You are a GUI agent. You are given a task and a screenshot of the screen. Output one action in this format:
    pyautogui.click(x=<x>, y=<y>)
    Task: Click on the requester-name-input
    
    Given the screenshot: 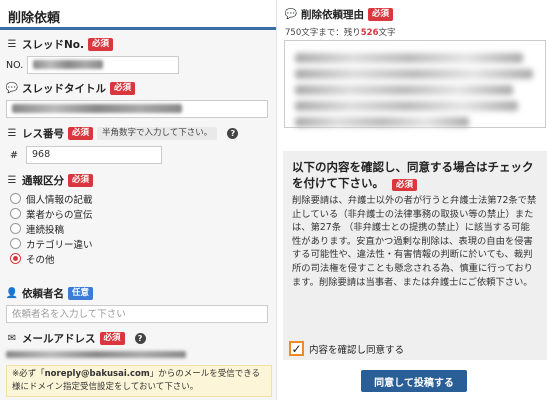 What is the action you would take?
    pyautogui.click(x=137, y=314)
    